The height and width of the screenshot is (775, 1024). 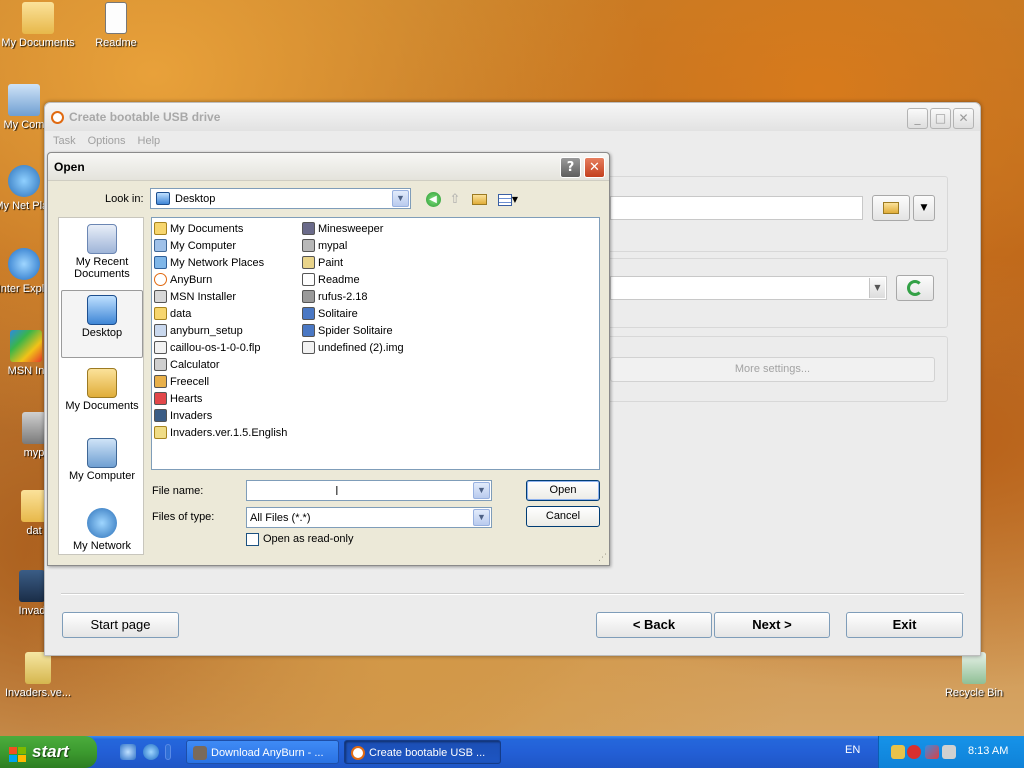 What do you see at coordinates (102, 239) in the screenshot?
I see `recent-documents-icon` at bounding box center [102, 239].